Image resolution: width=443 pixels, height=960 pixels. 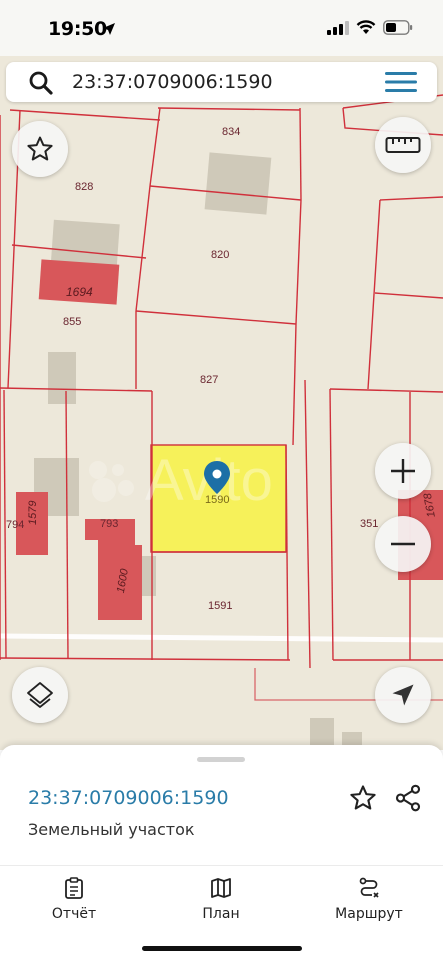 I want to click on locate-button, so click(x=403, y=695).